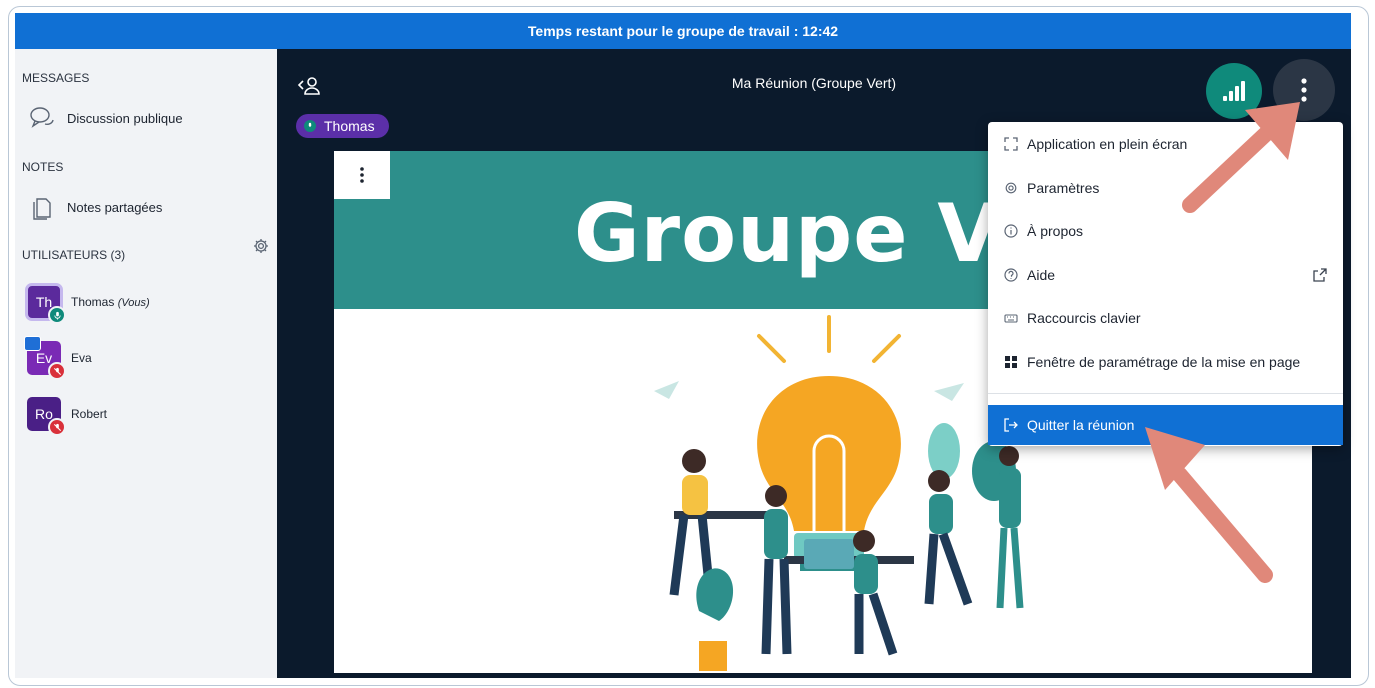 This screenshot has width=1375, height=688. I want to click on fullscreen-icon, so click(1011, 144).